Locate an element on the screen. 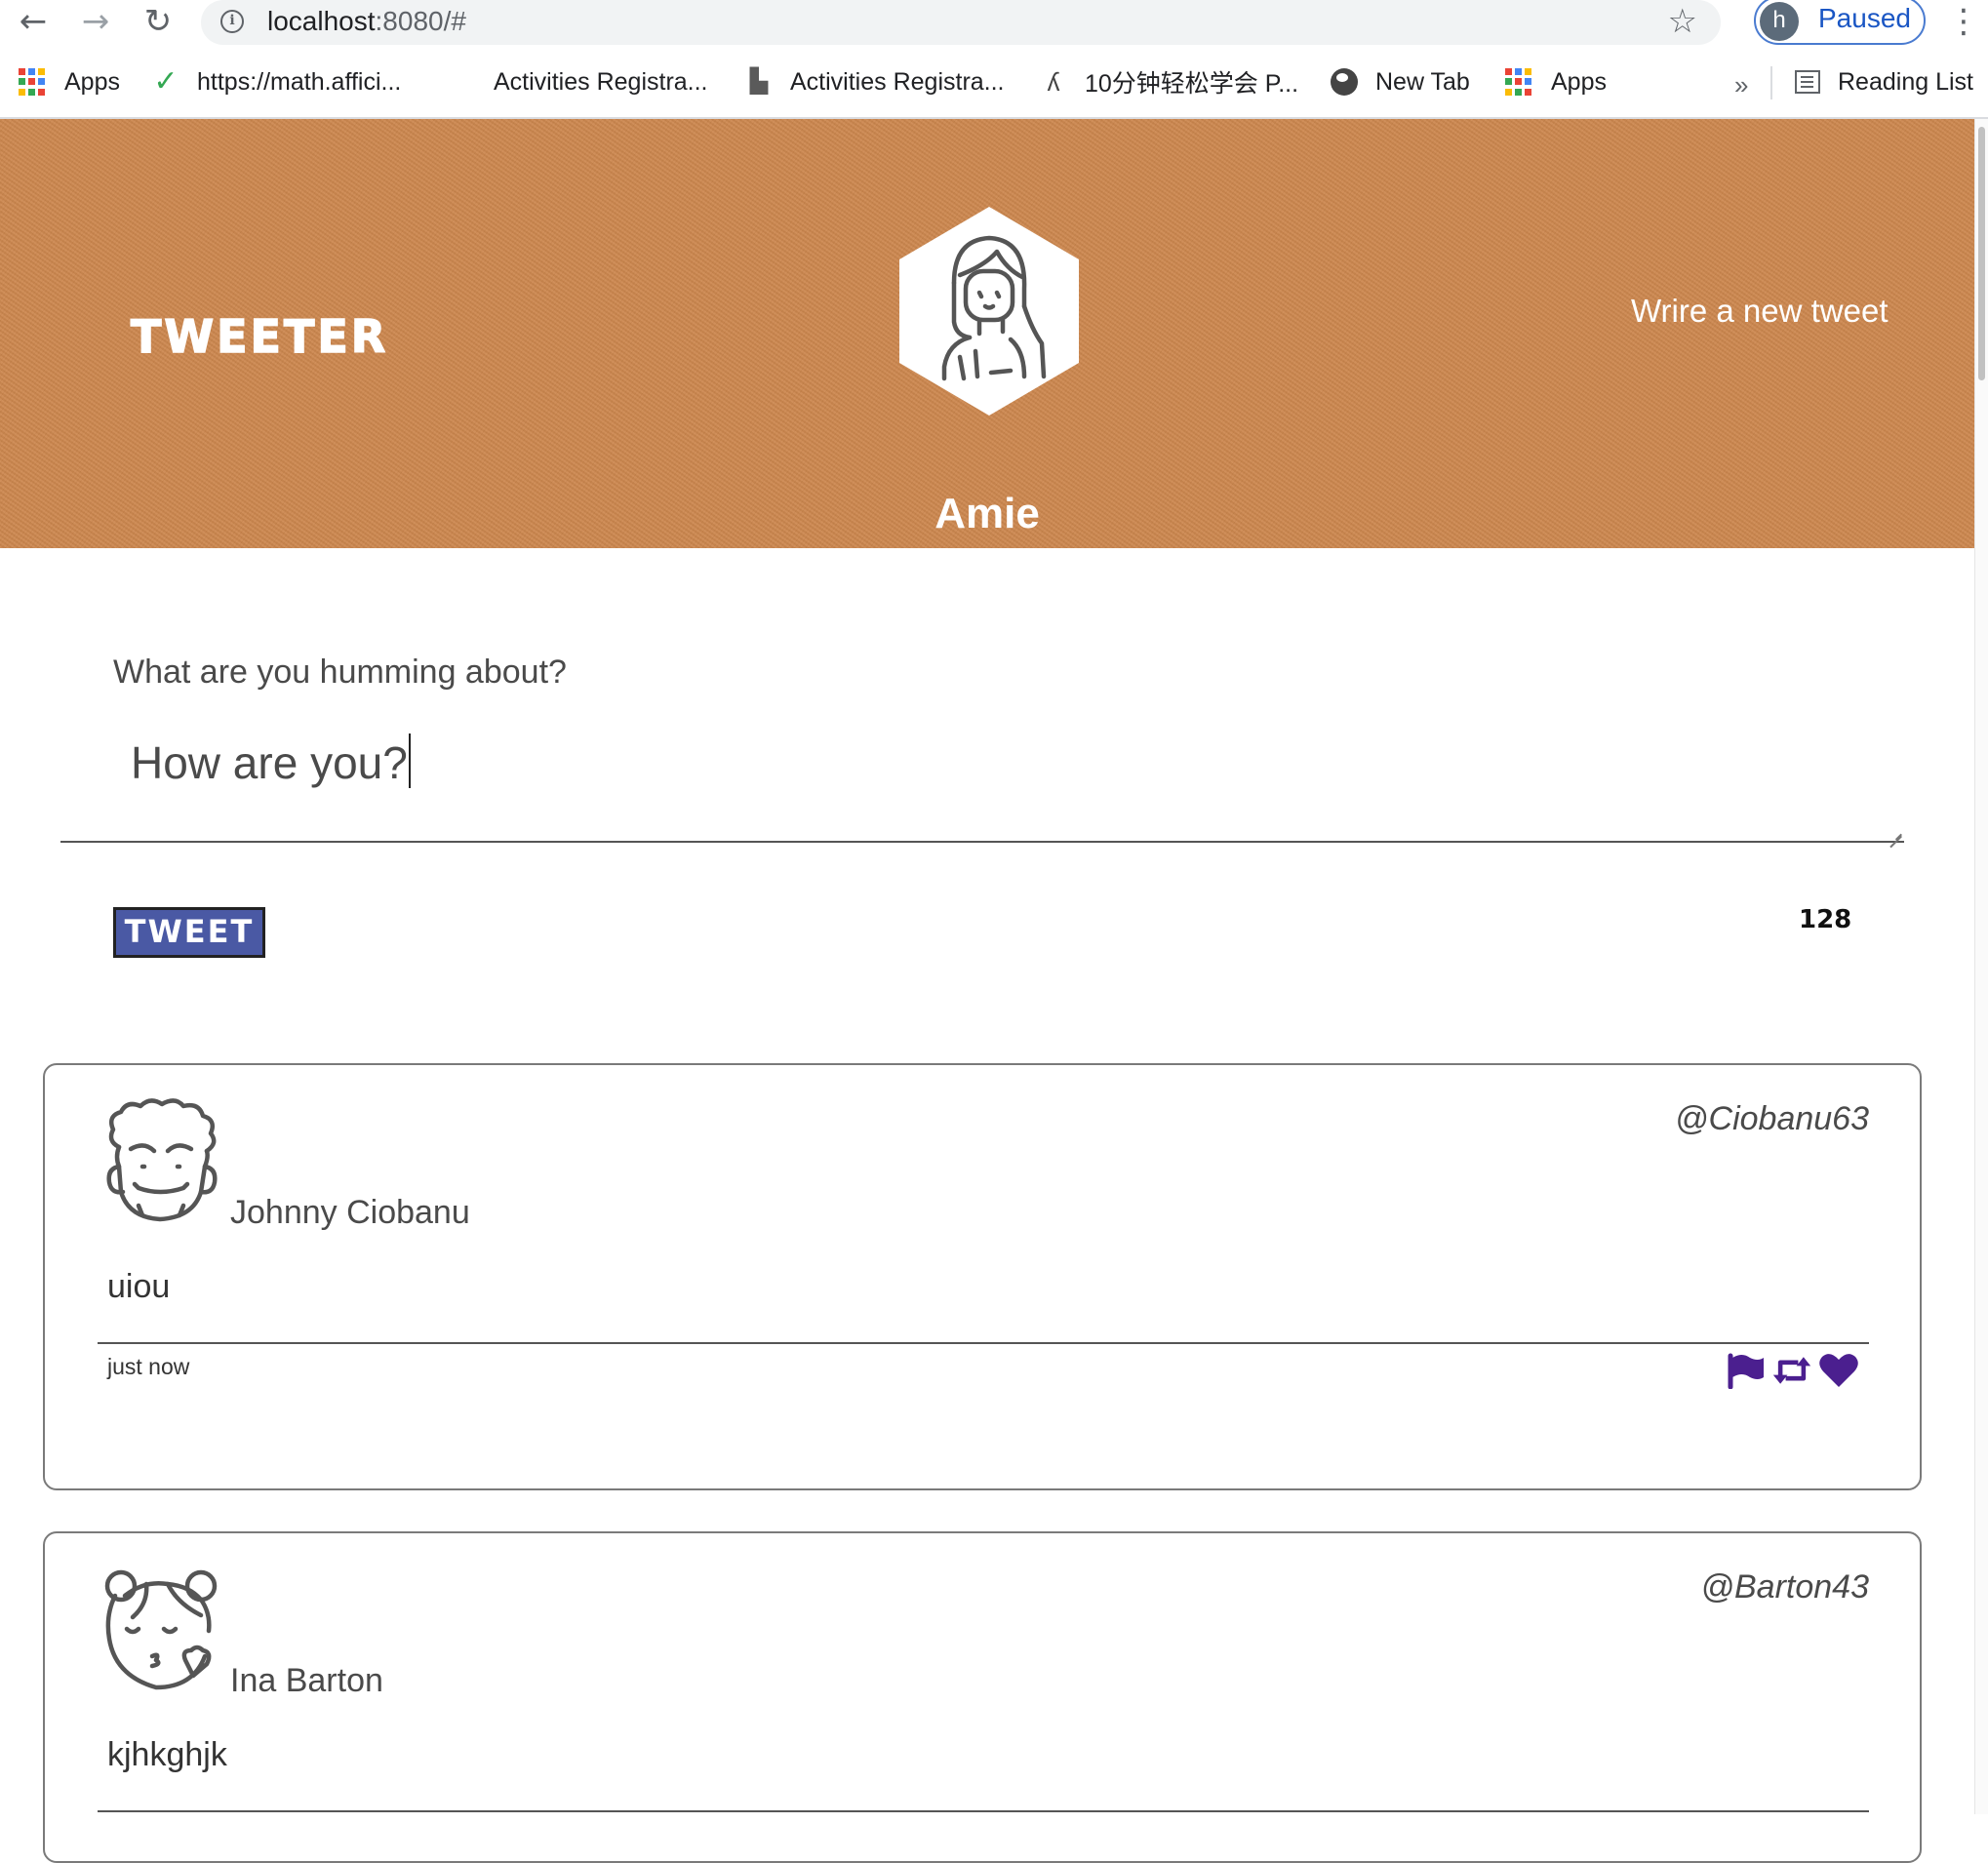 The image size is (1988, 1863). tweet-textarea: How are you? is located at coordinates (982, 777).